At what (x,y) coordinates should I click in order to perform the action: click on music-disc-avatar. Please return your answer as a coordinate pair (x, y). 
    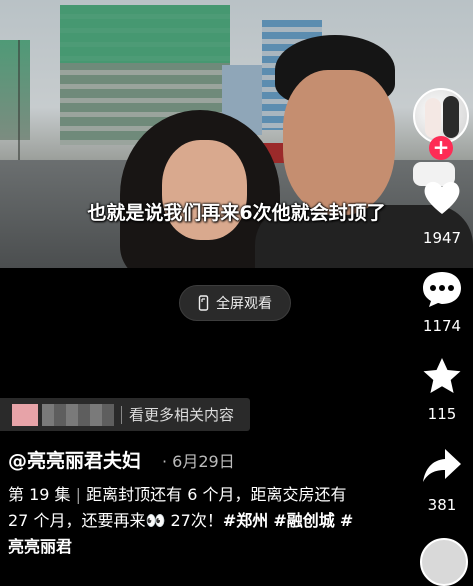
    Looking at the image, I should click on (444, 562).